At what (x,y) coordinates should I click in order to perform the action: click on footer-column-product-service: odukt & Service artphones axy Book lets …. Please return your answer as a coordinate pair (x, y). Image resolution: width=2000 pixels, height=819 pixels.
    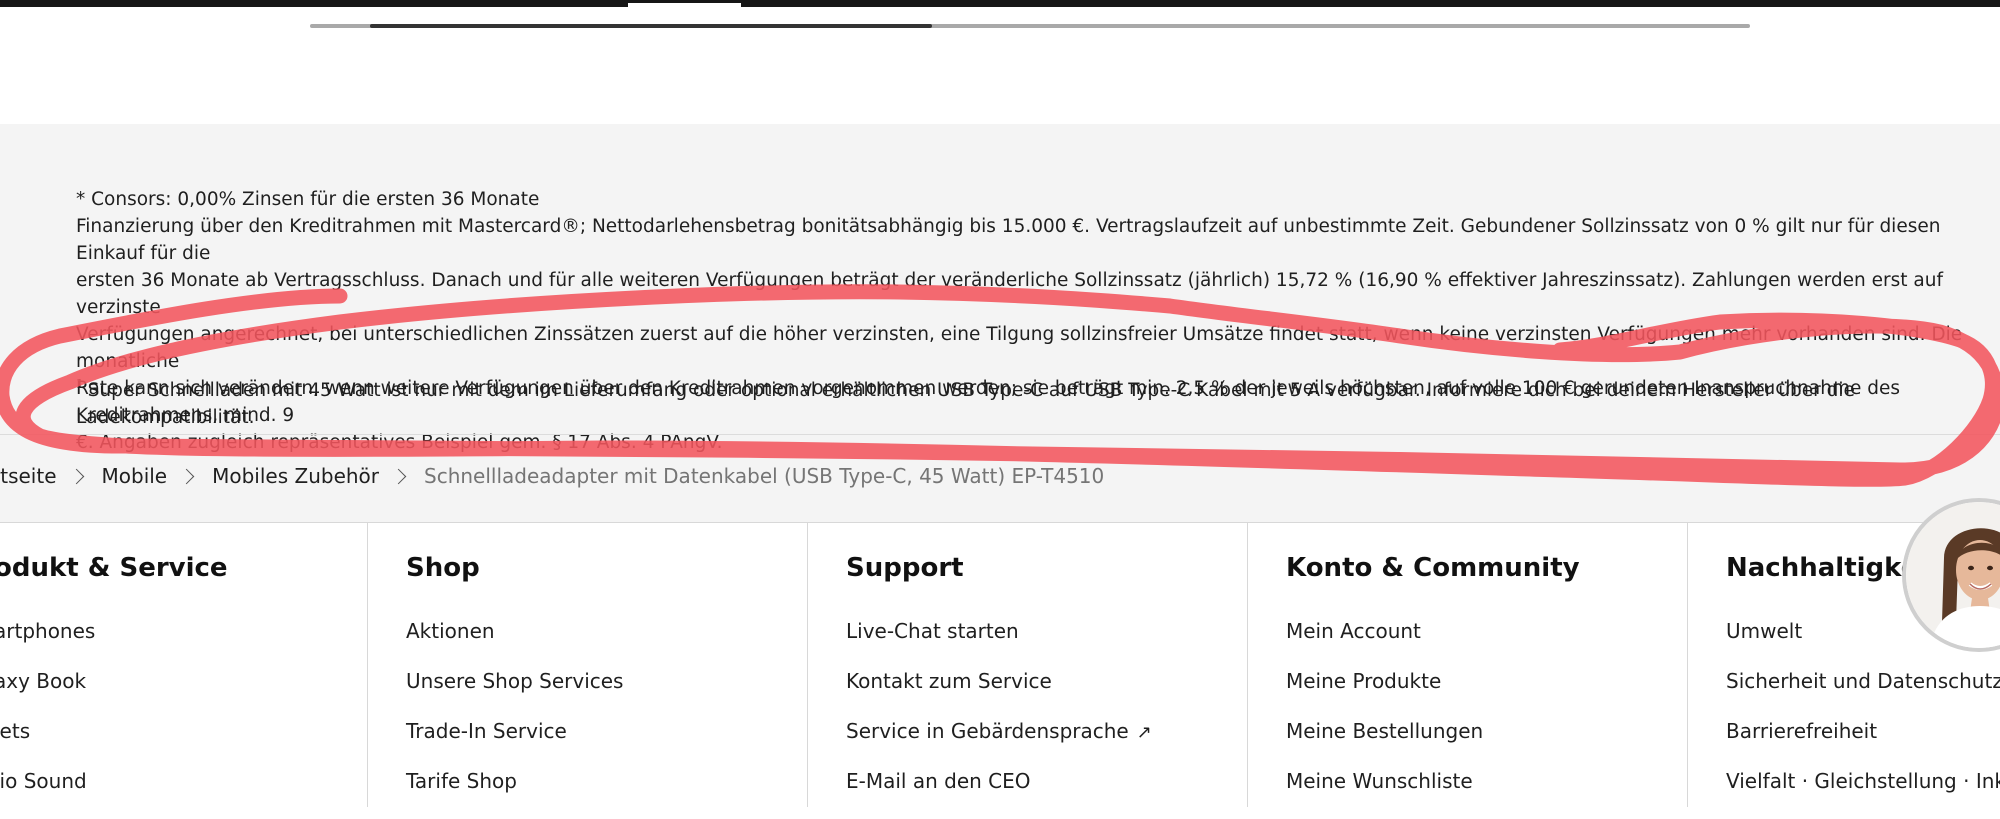
    Looking at the image, I should click on (183, 665).